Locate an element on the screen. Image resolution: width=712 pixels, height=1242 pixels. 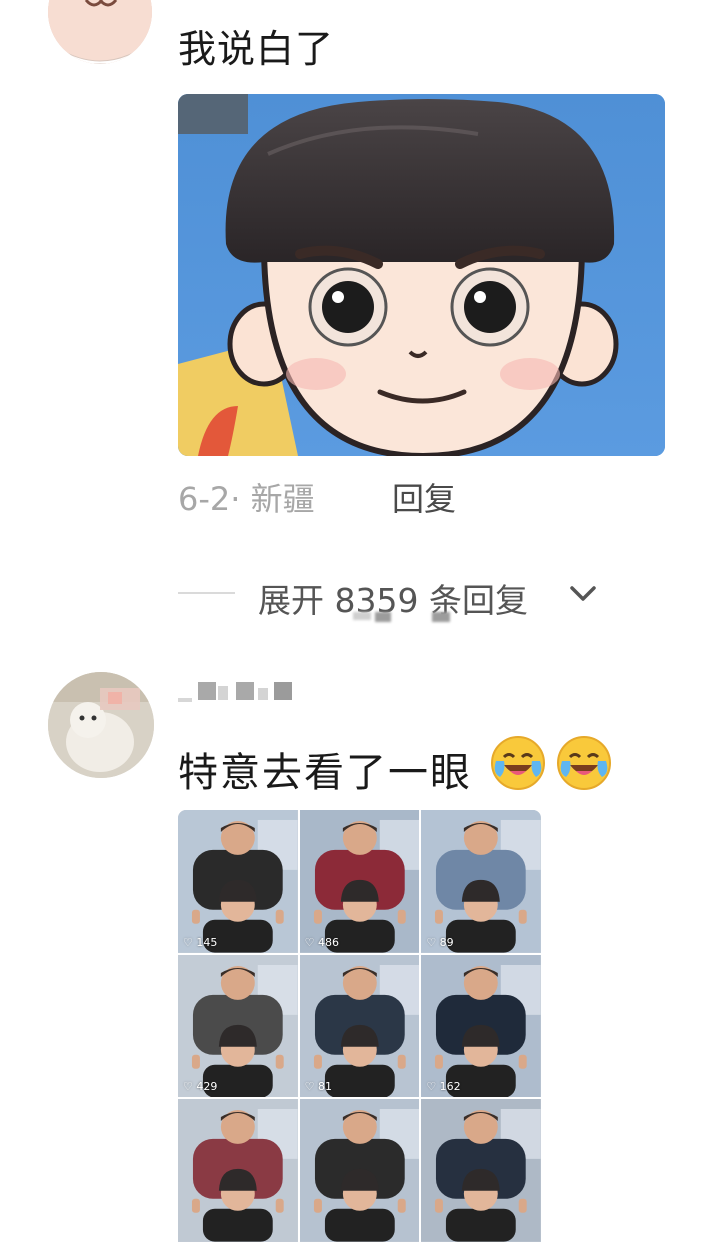
like-count: ♡ 486 is located at coordinates (322, 942).